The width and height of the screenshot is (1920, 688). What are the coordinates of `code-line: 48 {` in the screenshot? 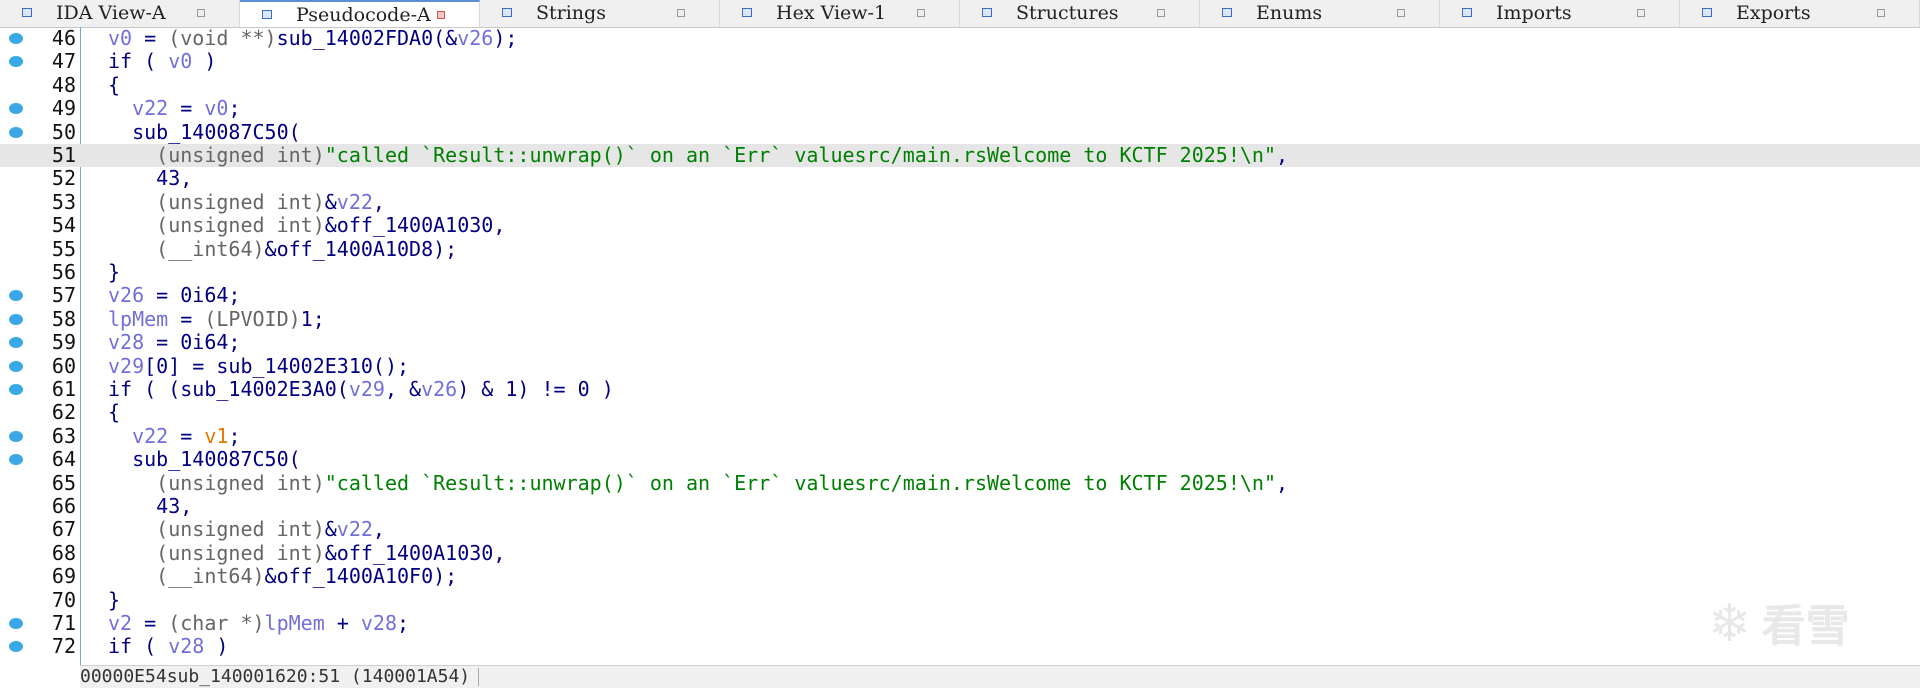 It's located at (960, 84).